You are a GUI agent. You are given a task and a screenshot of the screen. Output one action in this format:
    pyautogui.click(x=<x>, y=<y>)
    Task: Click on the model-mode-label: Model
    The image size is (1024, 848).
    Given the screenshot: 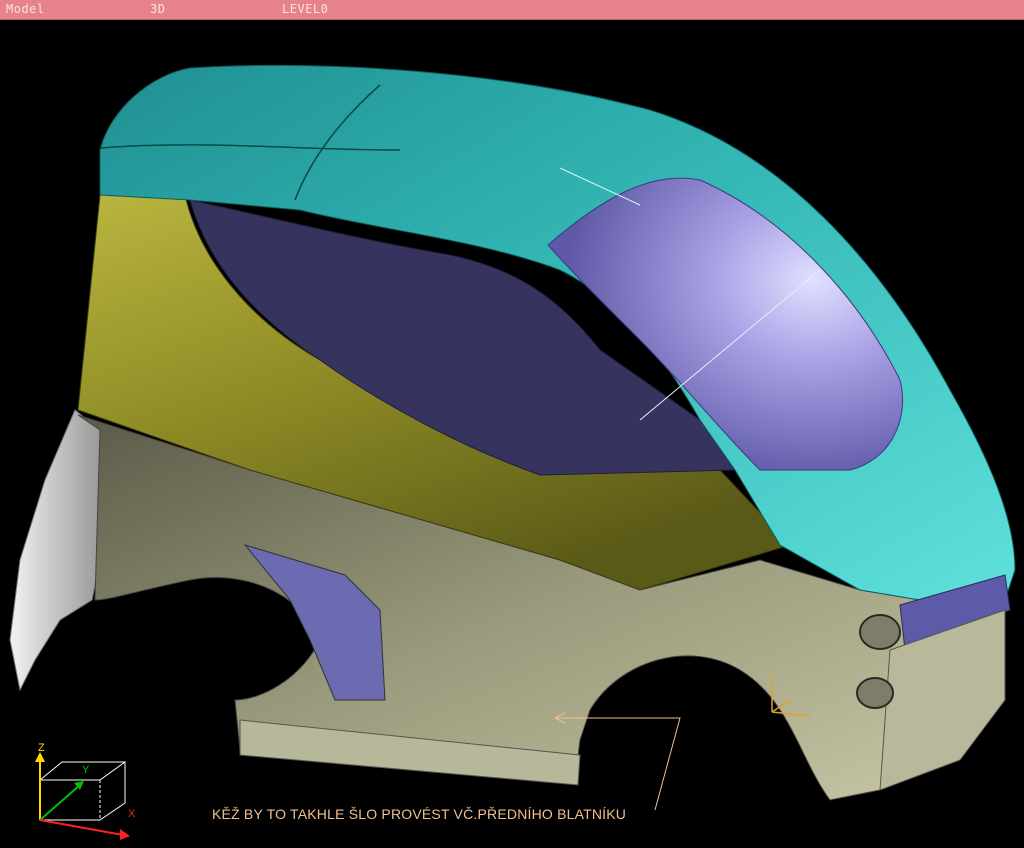 What is the action you would take?
    pyautogui.click(x=25, y=9)
    